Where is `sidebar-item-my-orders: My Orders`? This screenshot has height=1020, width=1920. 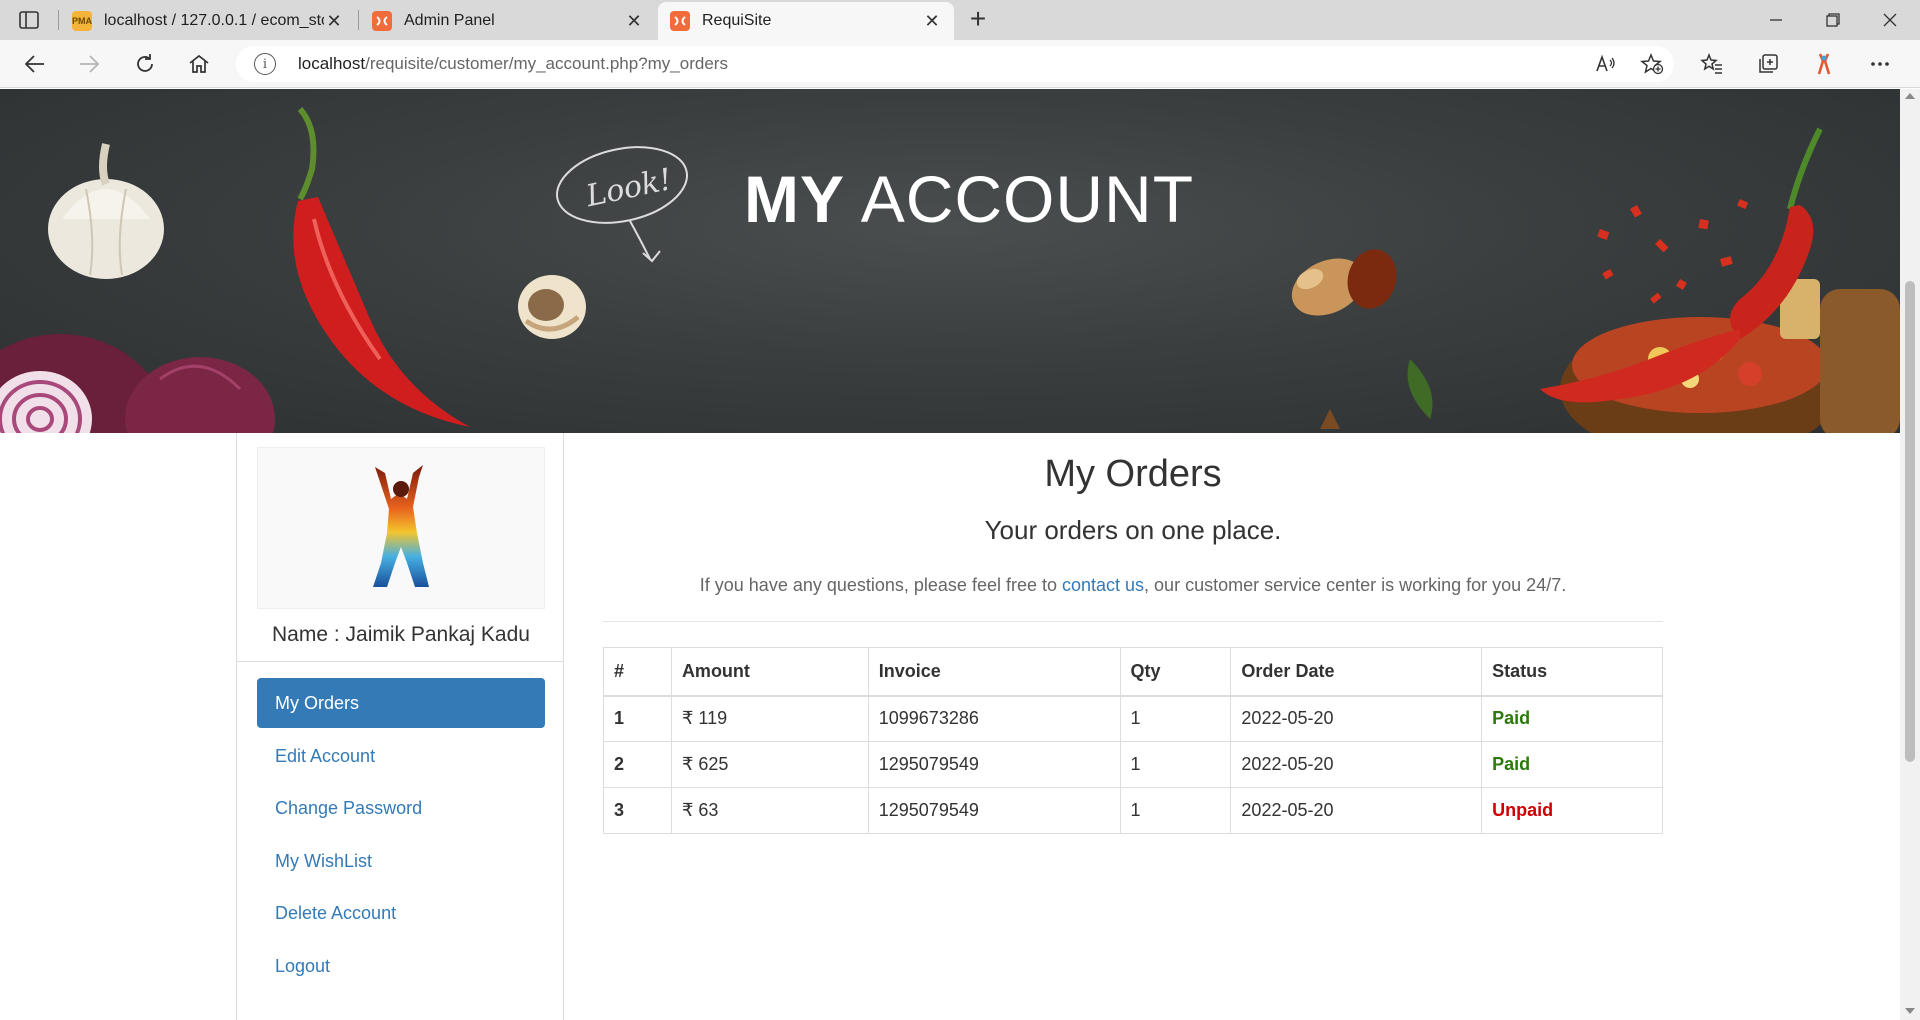 sidebar-item-my-orders: My Orders is located at coordinates (401, 703).